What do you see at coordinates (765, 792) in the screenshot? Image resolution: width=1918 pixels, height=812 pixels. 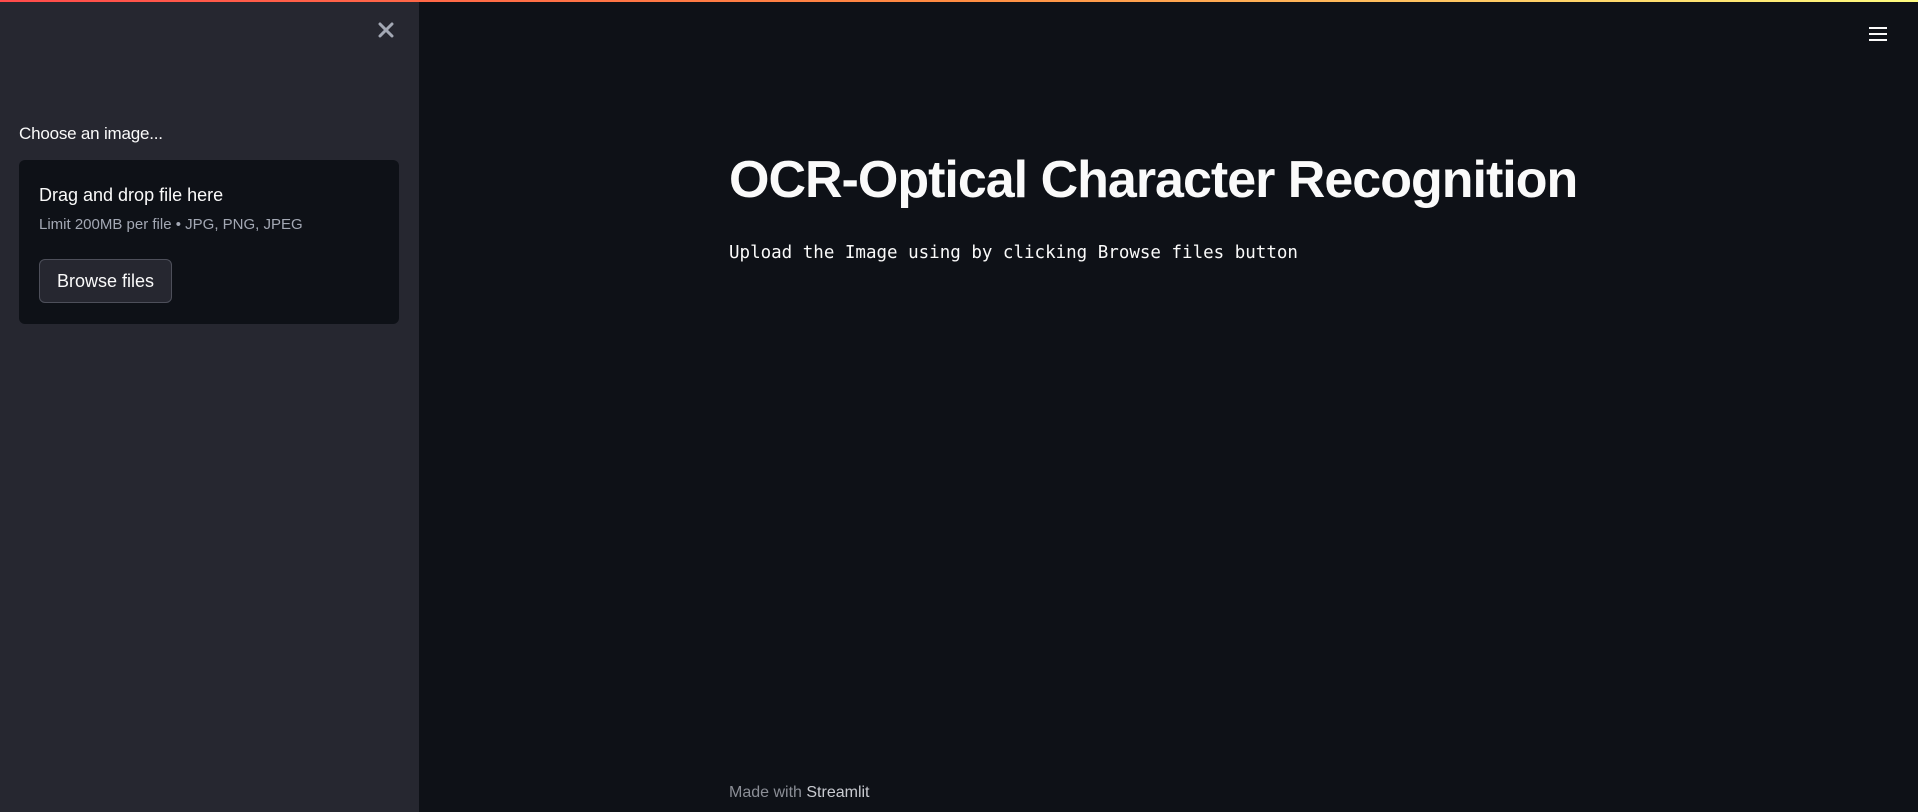 I see `footer-made-with: Made with` at bounding box center [765, 792].